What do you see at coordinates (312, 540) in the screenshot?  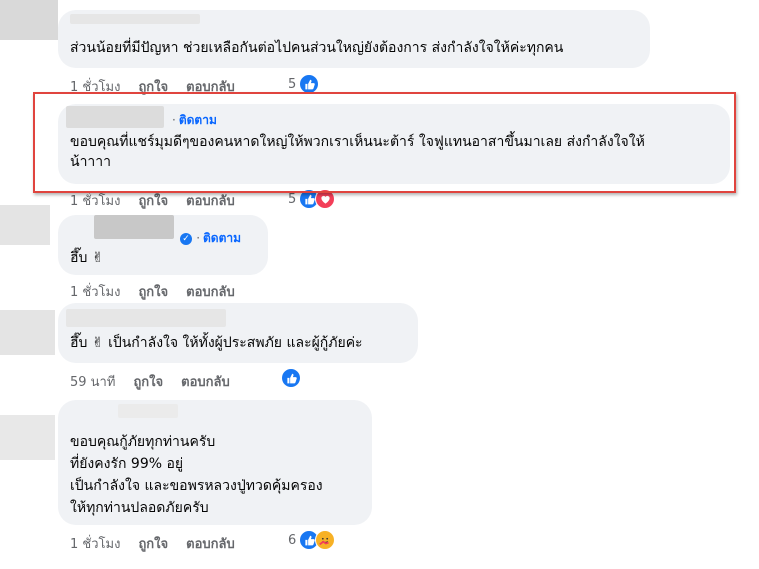 I see `reaction-summary: 6` at bounding box center [312, 540].